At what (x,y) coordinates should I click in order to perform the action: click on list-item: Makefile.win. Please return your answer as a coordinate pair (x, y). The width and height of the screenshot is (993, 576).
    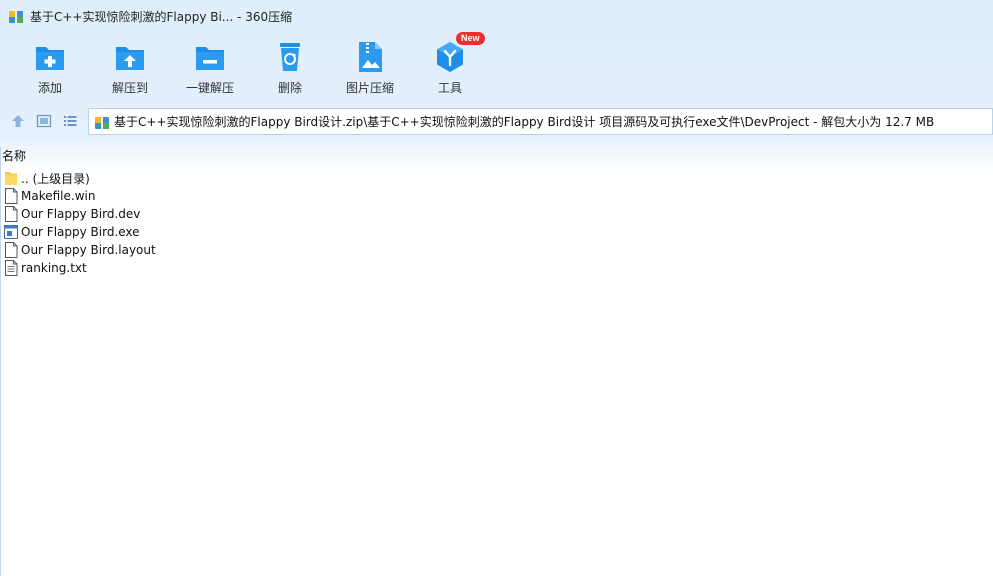
    Looking at the image, I should click on (304, 196).